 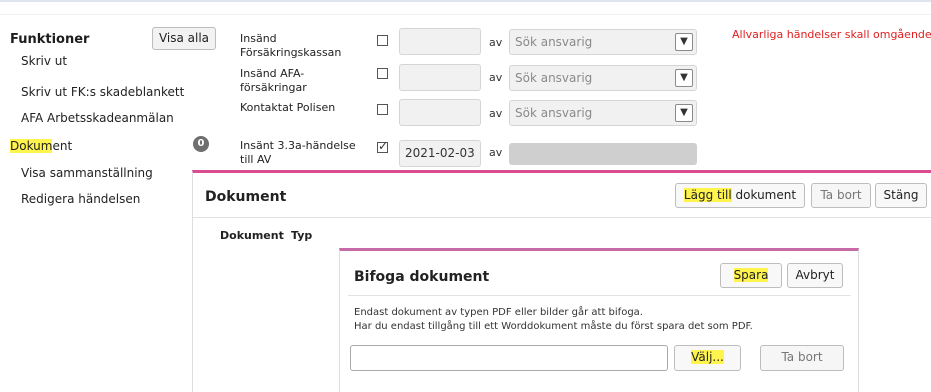 I want to click on dialog-title: Dokument, so click(x=246, y=197).